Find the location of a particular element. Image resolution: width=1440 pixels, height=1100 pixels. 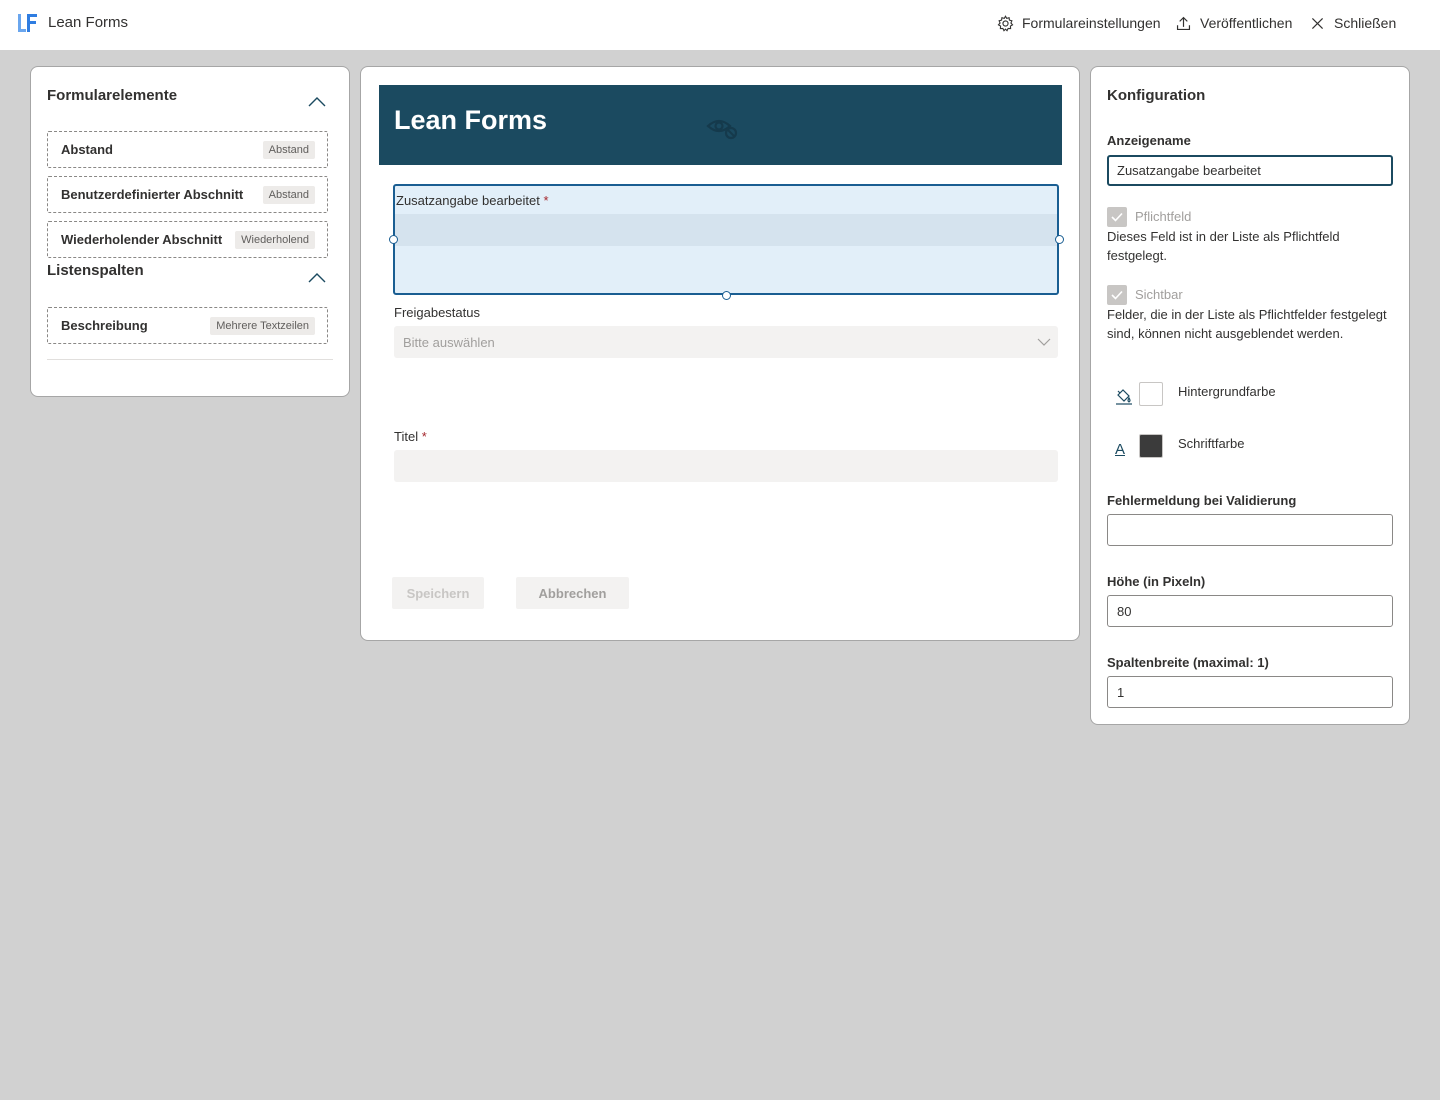

background-color-label: Hintergrundfarbe is located at coordinates (1227, 391).